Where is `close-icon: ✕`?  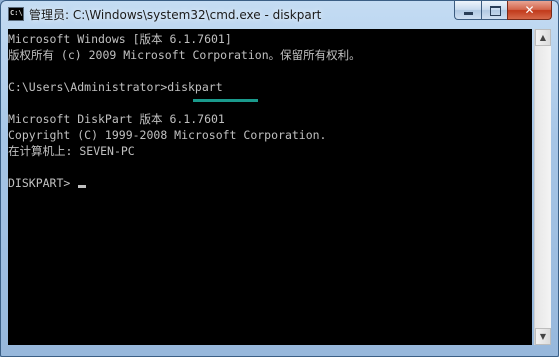
close-icon: ✕ is located at coordinates (529, 10).